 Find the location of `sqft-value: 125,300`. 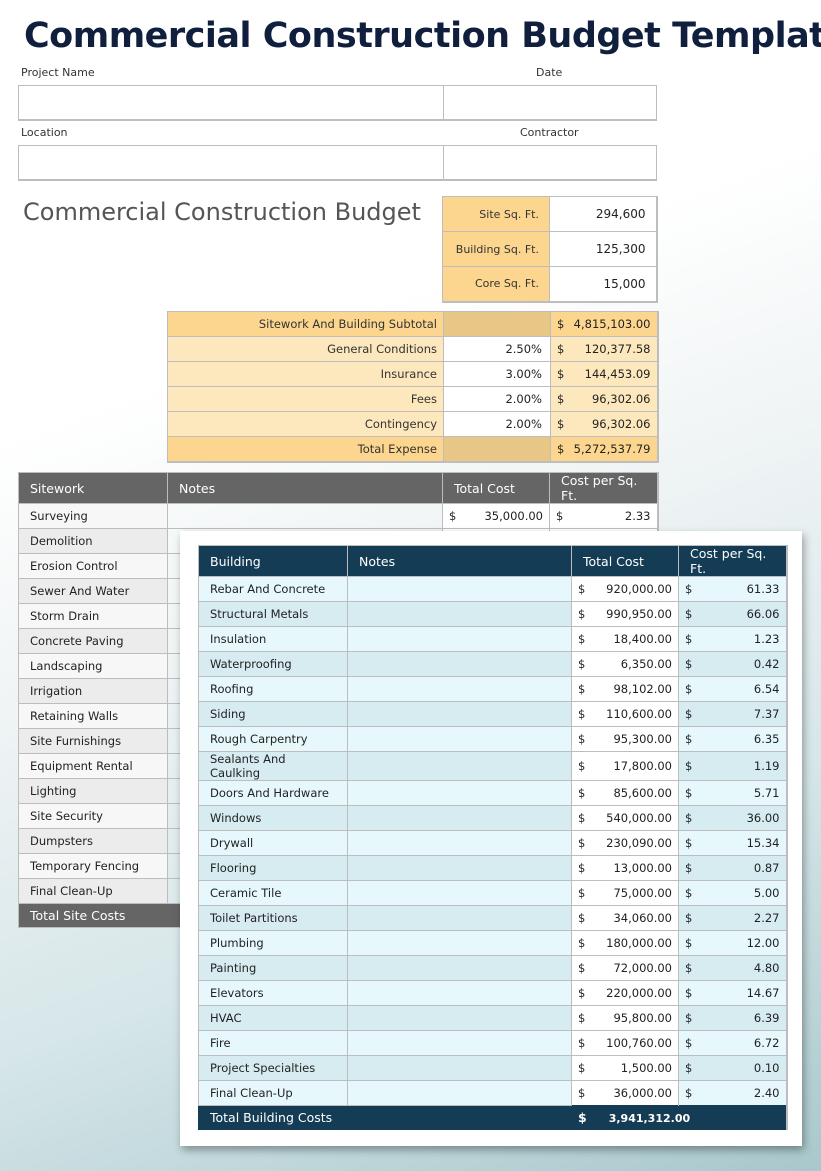

sqft-value: 125,300 is located at coordinates (603, 249).